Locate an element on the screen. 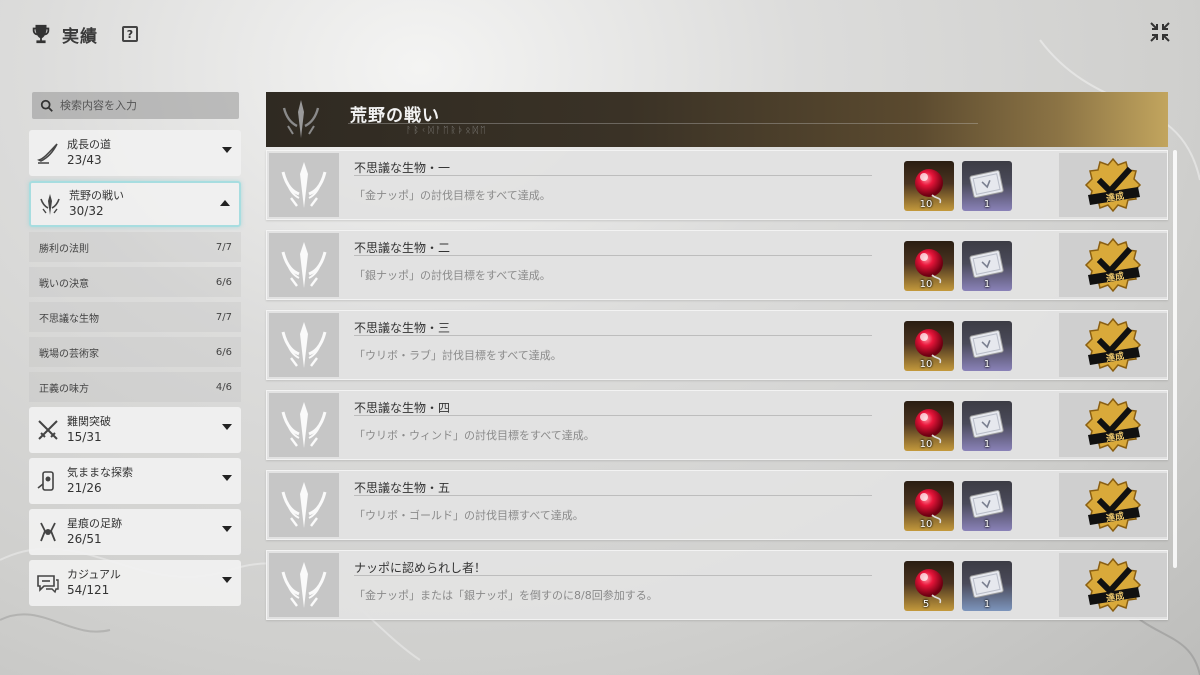 This screenshot has height=675, width=1200. subcategory-item: 戦場の芸術家 6/6 is located at coordinates (135, 352).